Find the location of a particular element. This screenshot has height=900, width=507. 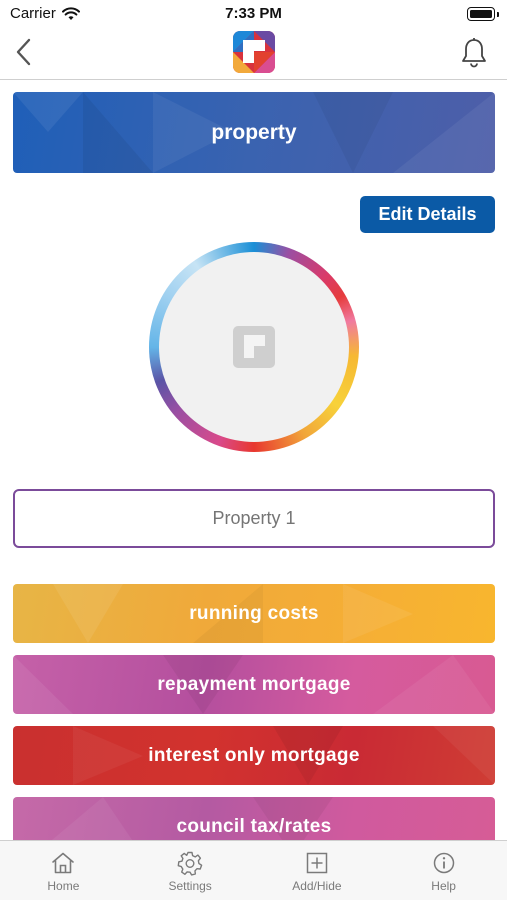

back-button is located at coordinates (24, 52).